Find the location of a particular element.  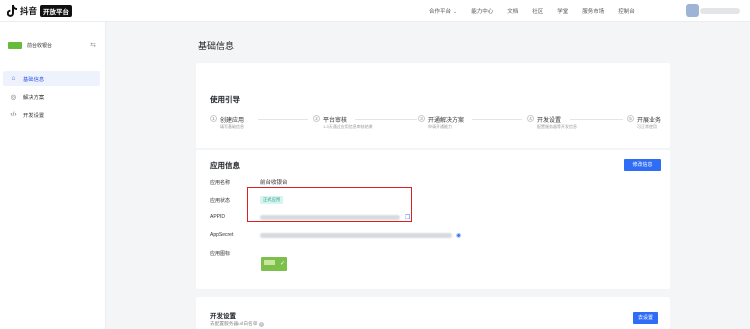

step-desc: 可正常使用 is located at coordinates (647, 126).